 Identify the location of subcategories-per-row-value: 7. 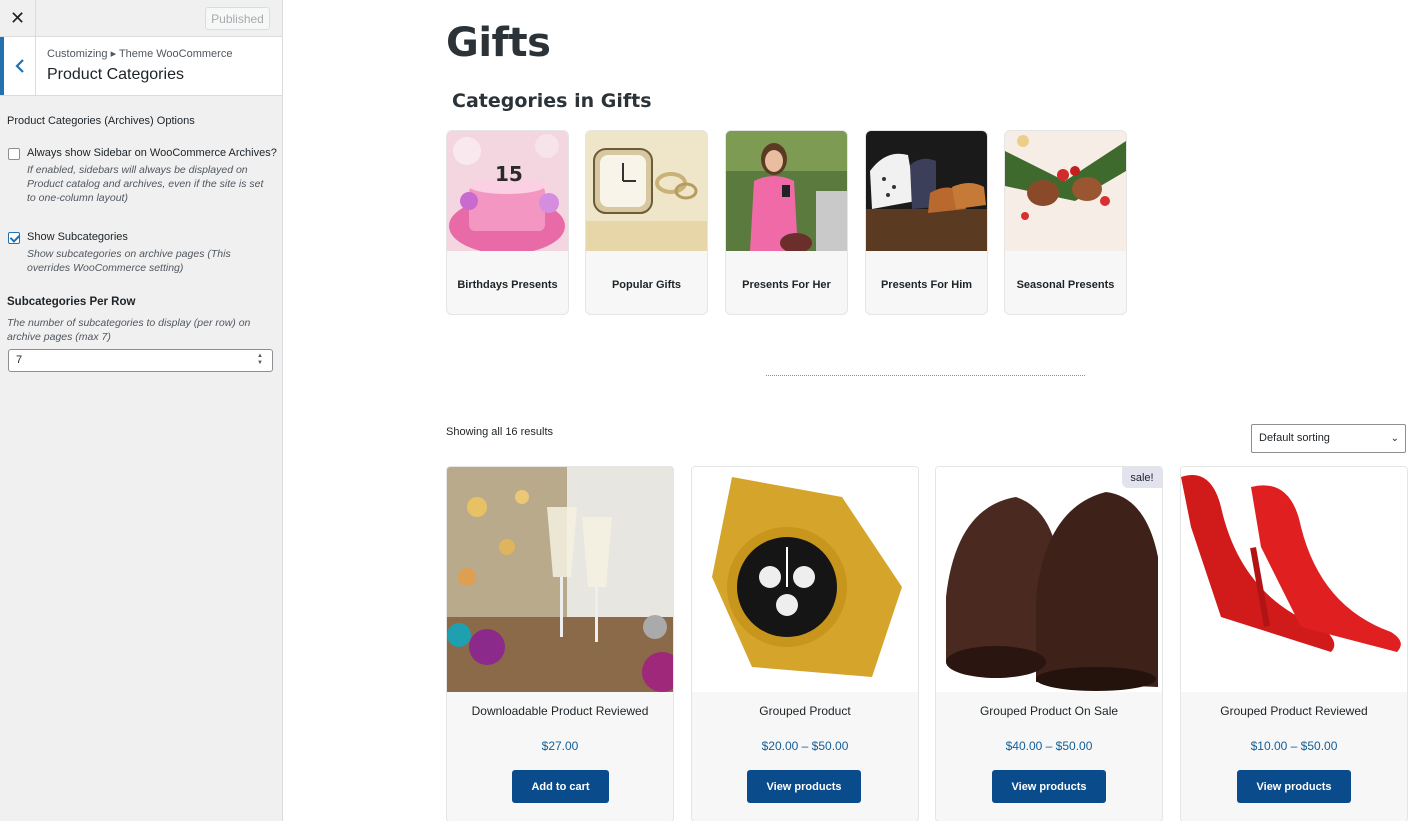
(19, 360).